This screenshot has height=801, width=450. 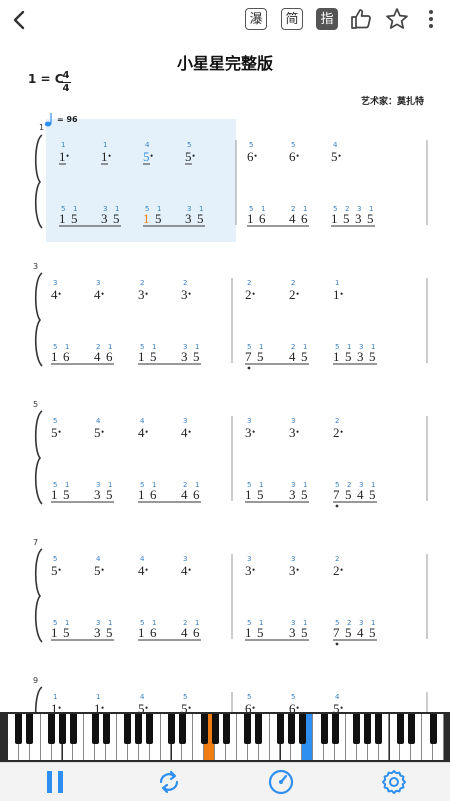 What do you see at coordinates (336, 632) in the screenshot?
I see `svg-text: 7` at bounding box center [336, 632].